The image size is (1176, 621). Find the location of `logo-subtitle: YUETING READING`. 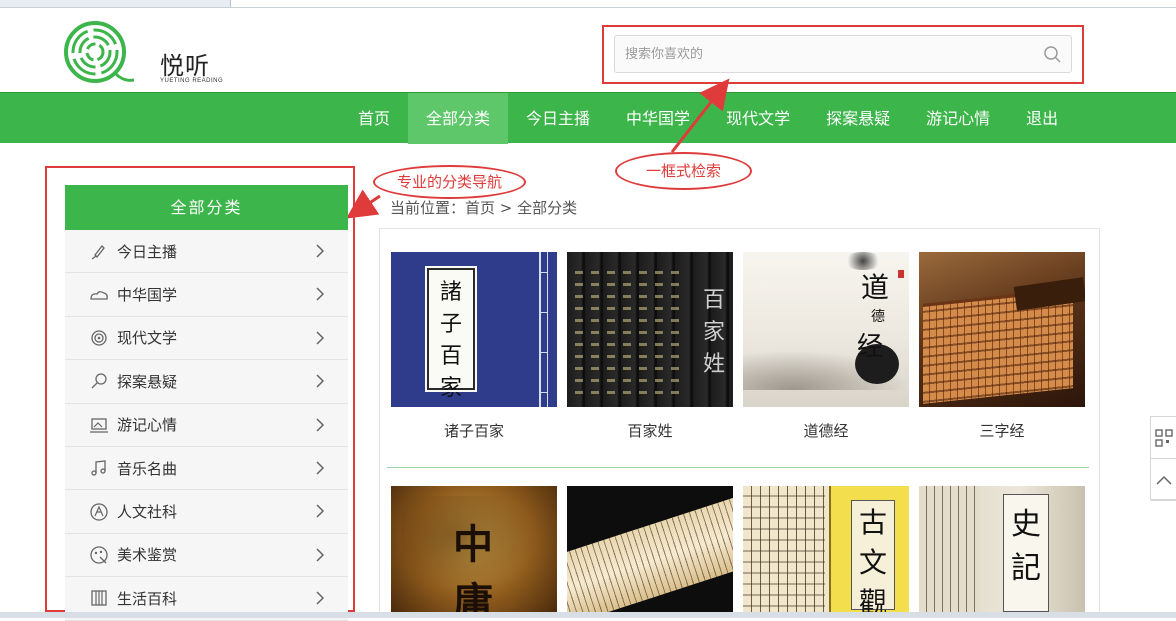

logo-subtitle: YUETING READING is located at coordinates (192, 81).